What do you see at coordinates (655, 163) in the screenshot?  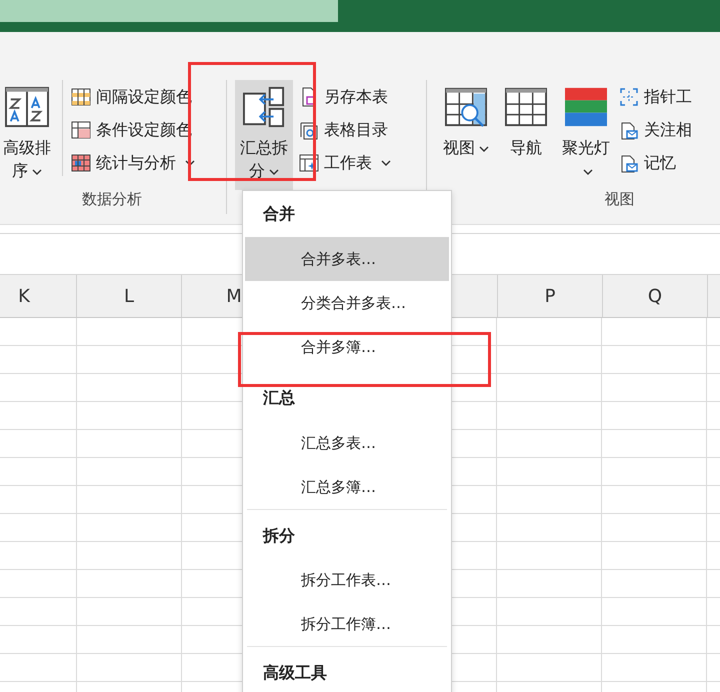 I see `ribbon-button: 记忆` at bounding box center [655, 163].